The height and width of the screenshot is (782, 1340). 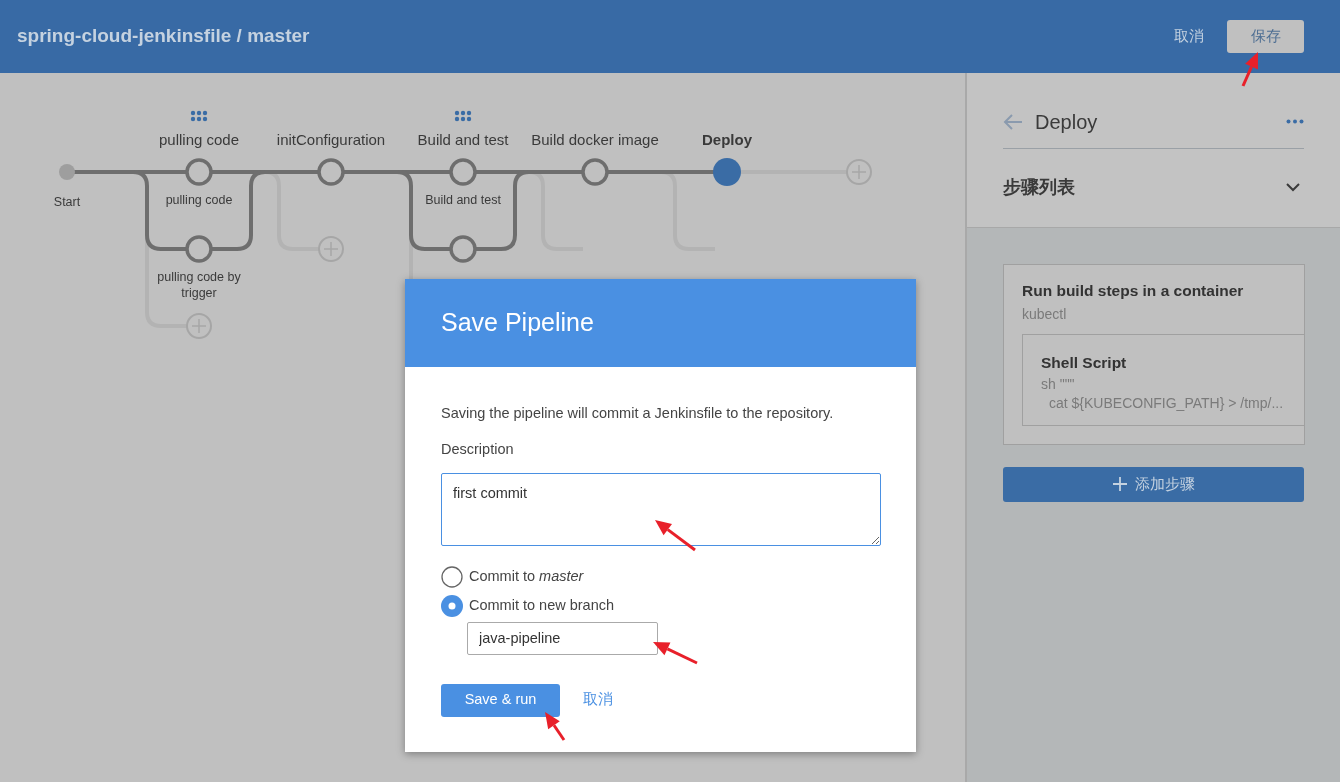 What do you see at coordinates (1013, 121) in the screenshot?
I see `back-arrow-icon` at bounding box center [1013, 121].